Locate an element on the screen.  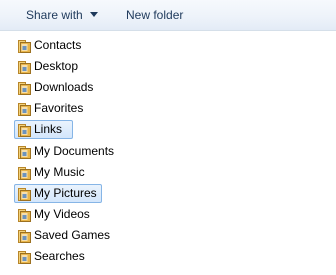
folder-item-contacts: Contacts is located at coordinates (69, 45).